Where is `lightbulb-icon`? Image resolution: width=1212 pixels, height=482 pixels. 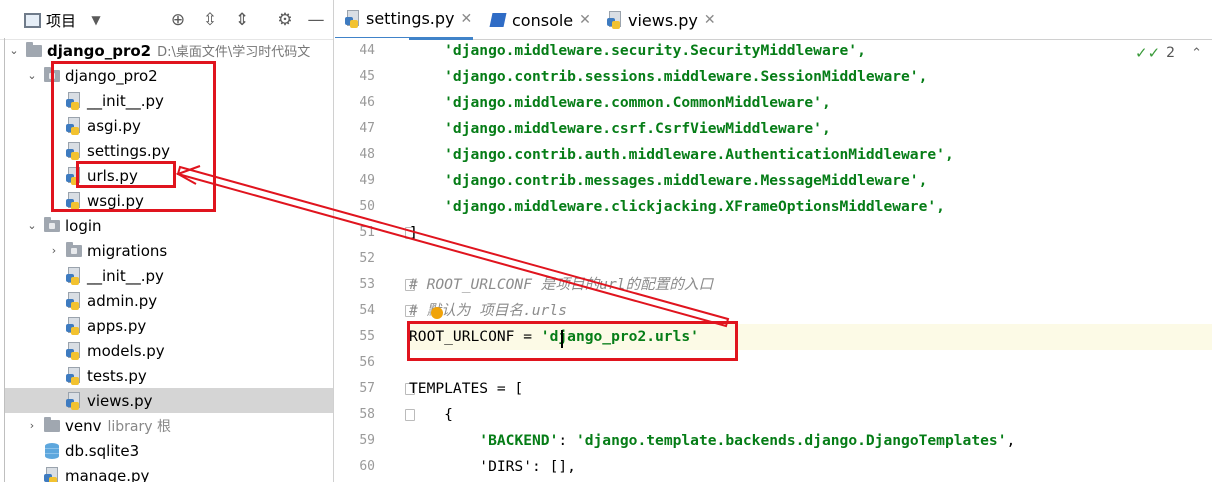 lightbulb-icon is located at coordinates (437, 313).